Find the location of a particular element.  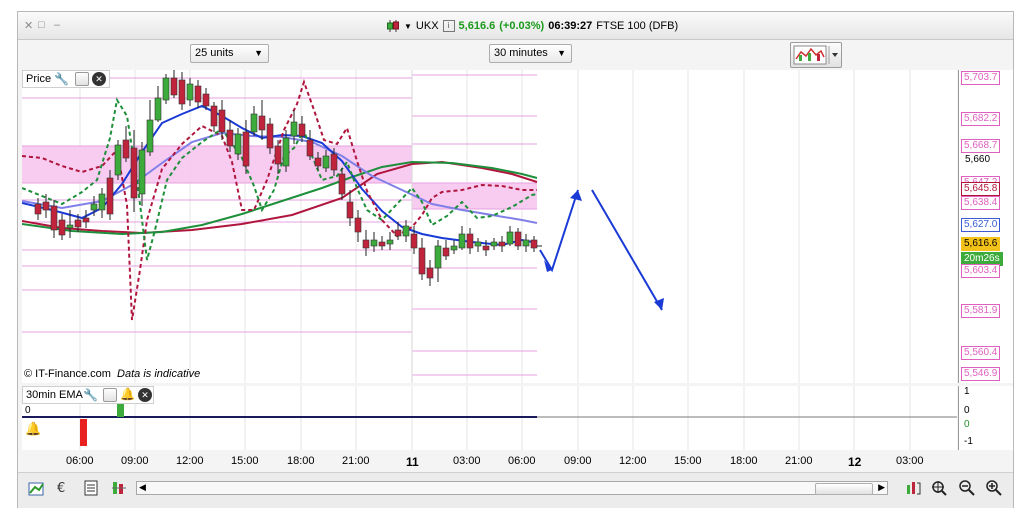

chart-type-button is located at coordinates (816, 55).